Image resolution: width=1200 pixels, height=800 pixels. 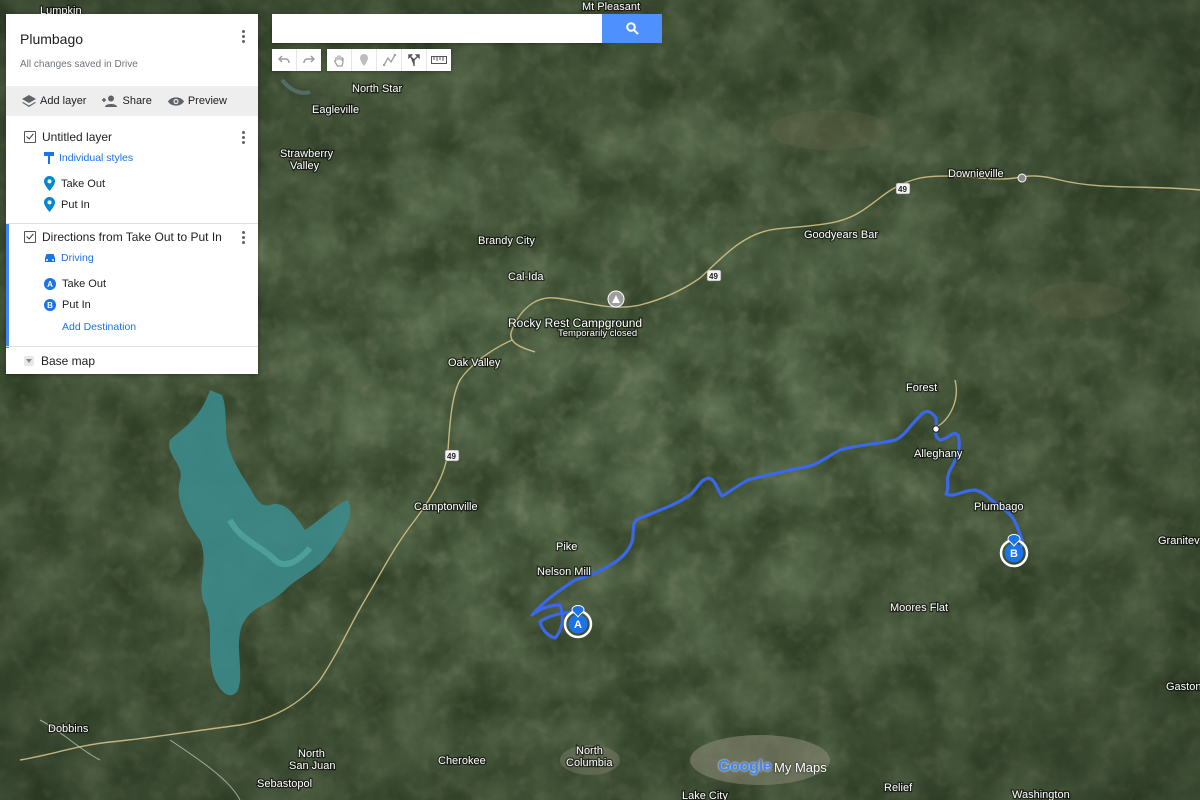 I want to click on layers-icon, so click(x=29, y=101).